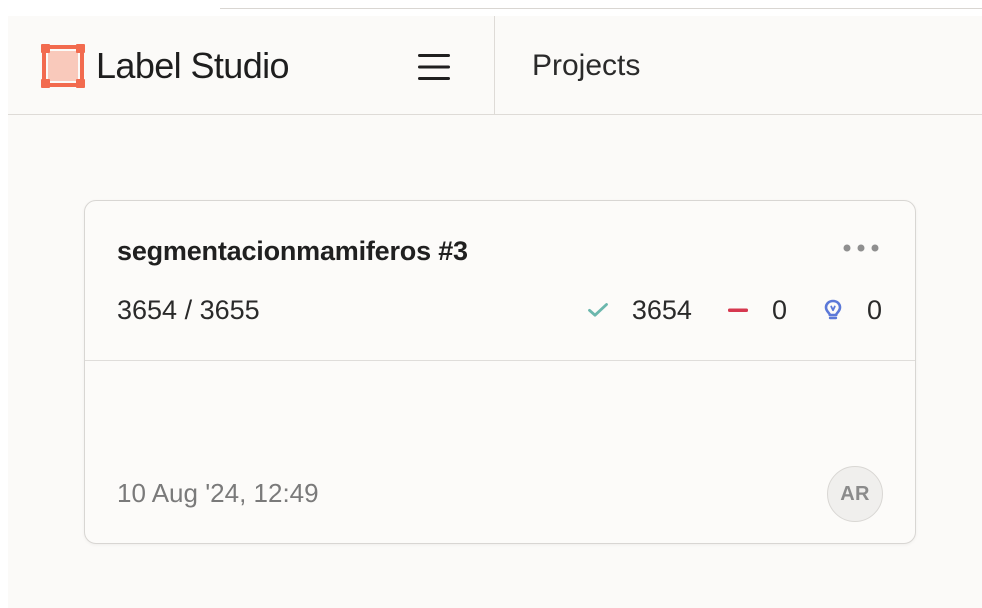 This screenshot has height=608, width=982. Describe the element at coordinates (292, 251) in the screenshot. I see `project-title: segmentacionmamiferos #3` at that location.